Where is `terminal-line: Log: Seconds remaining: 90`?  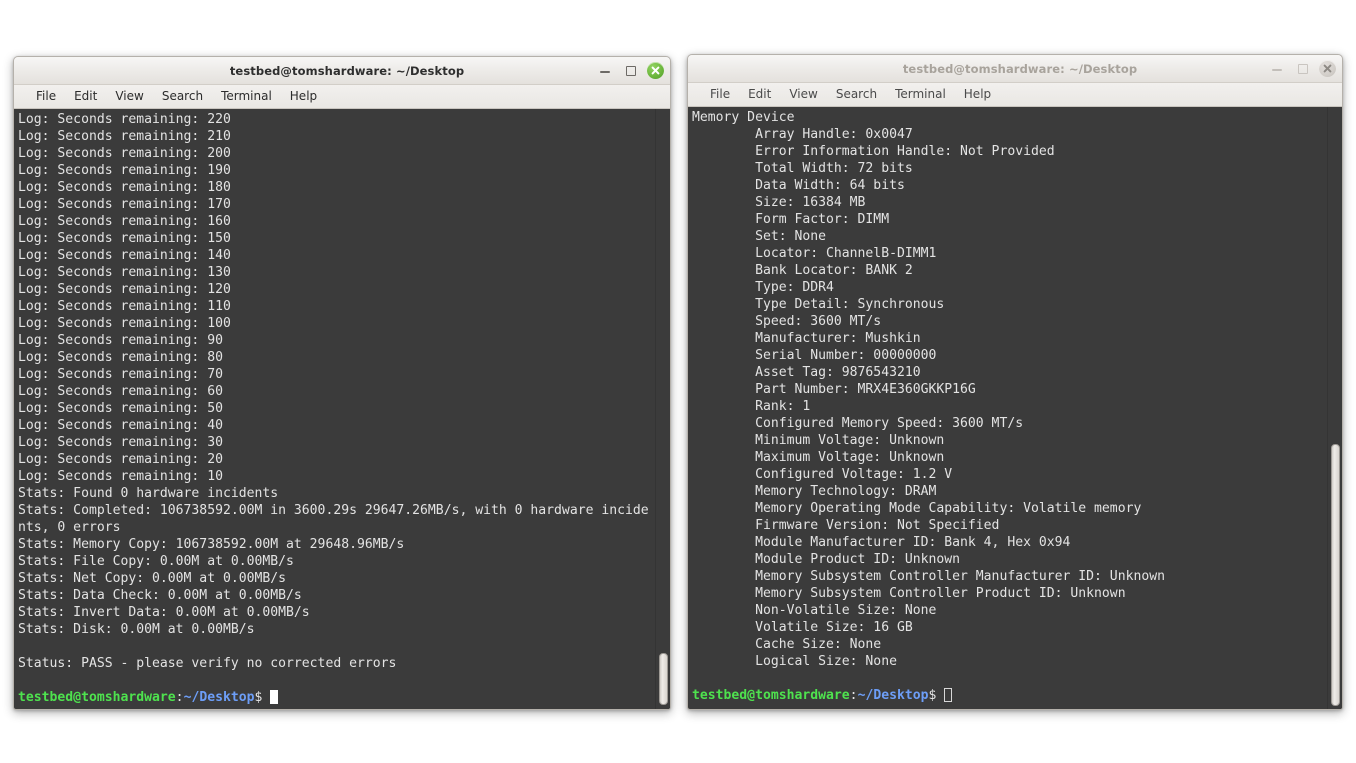
terminal-line: Log: Seconds remaining: 90 is located at coordinates (120, 340).